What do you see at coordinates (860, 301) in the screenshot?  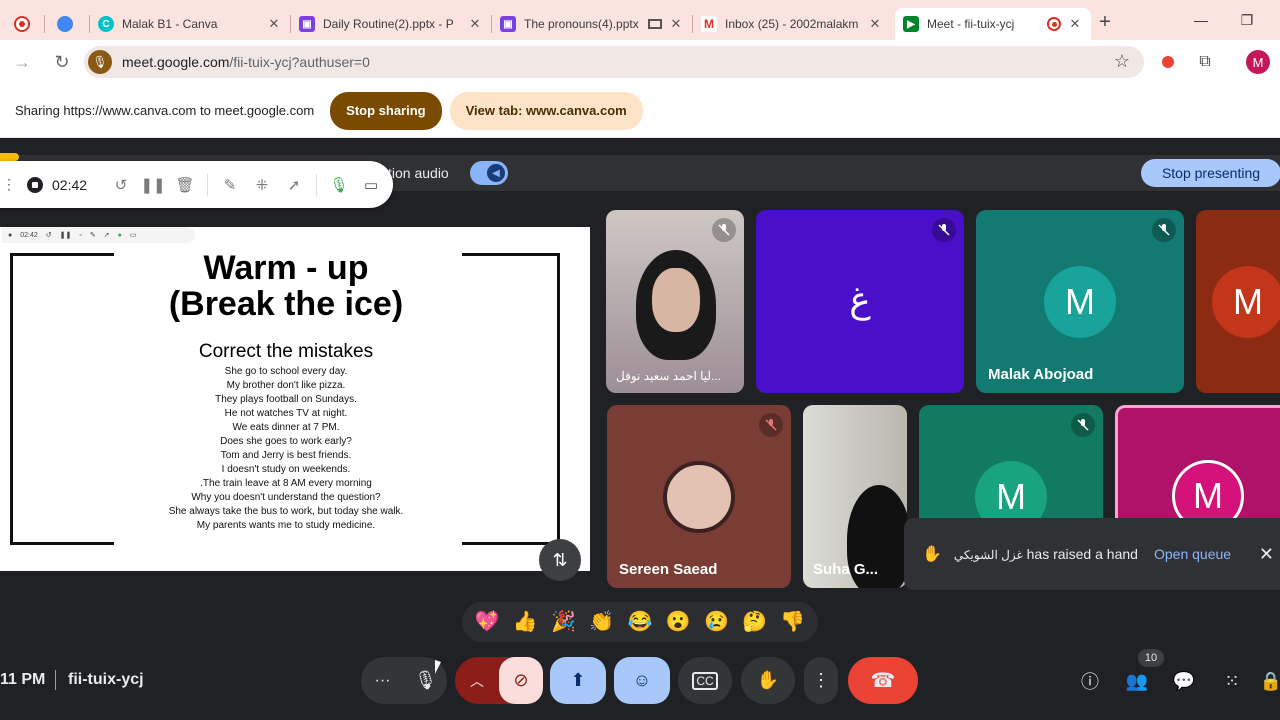 I see `participant-tile: غ` at bounding box center [860, 301].